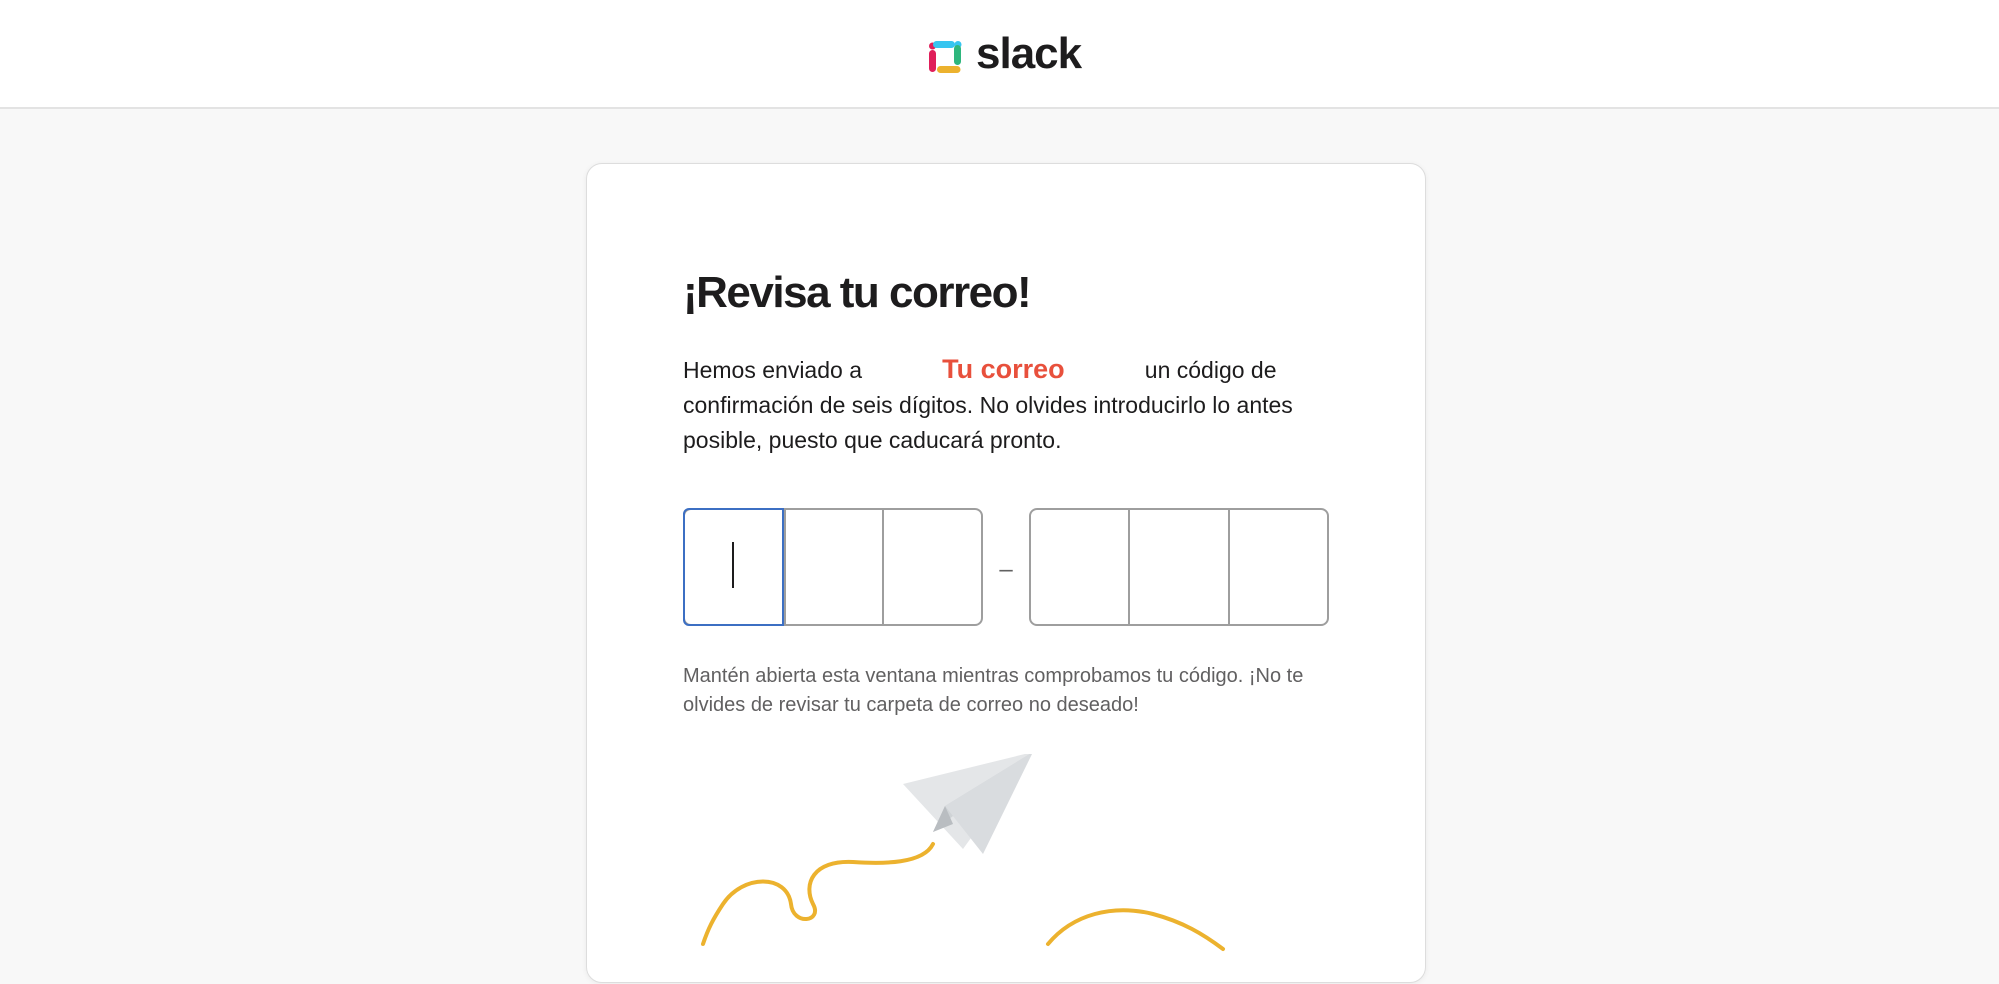  What do you see at coordinates (772, 370) in the screenshot?
I see `description-before: Hemos enviado a` at bounding box center [772, 370].